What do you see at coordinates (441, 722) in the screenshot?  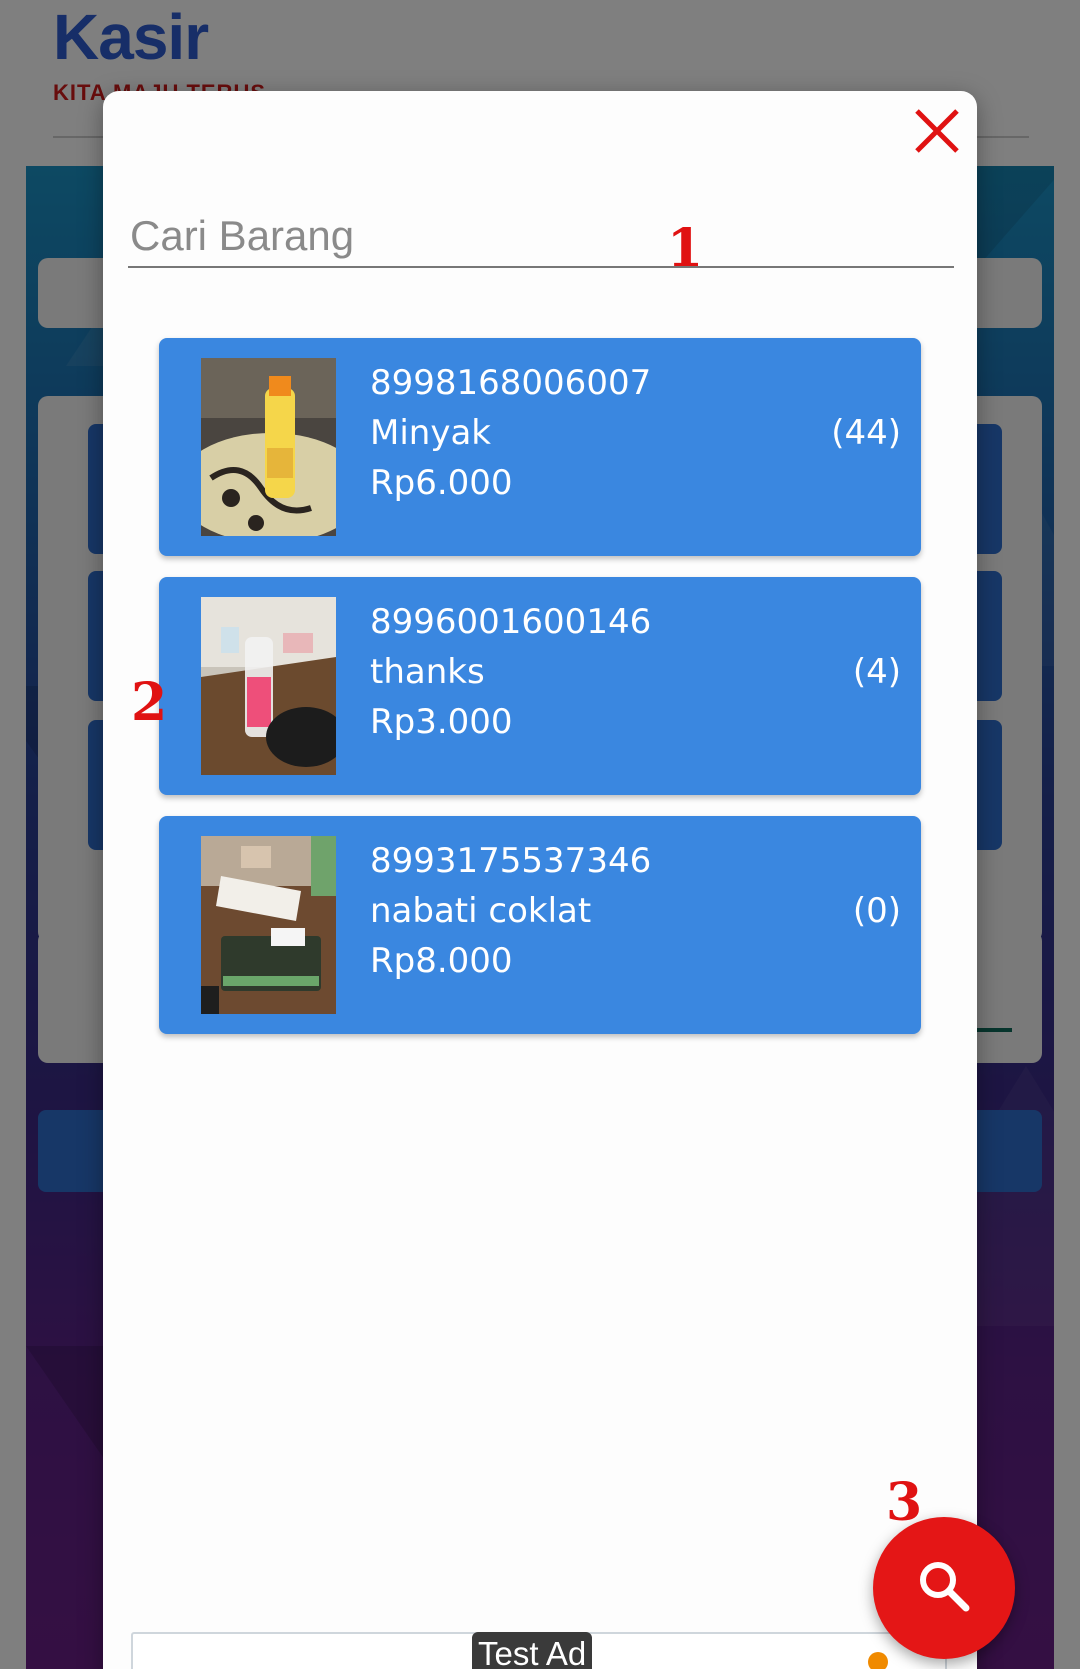 I see `item-price: Rp3.000` at bounding box center [441, 722].